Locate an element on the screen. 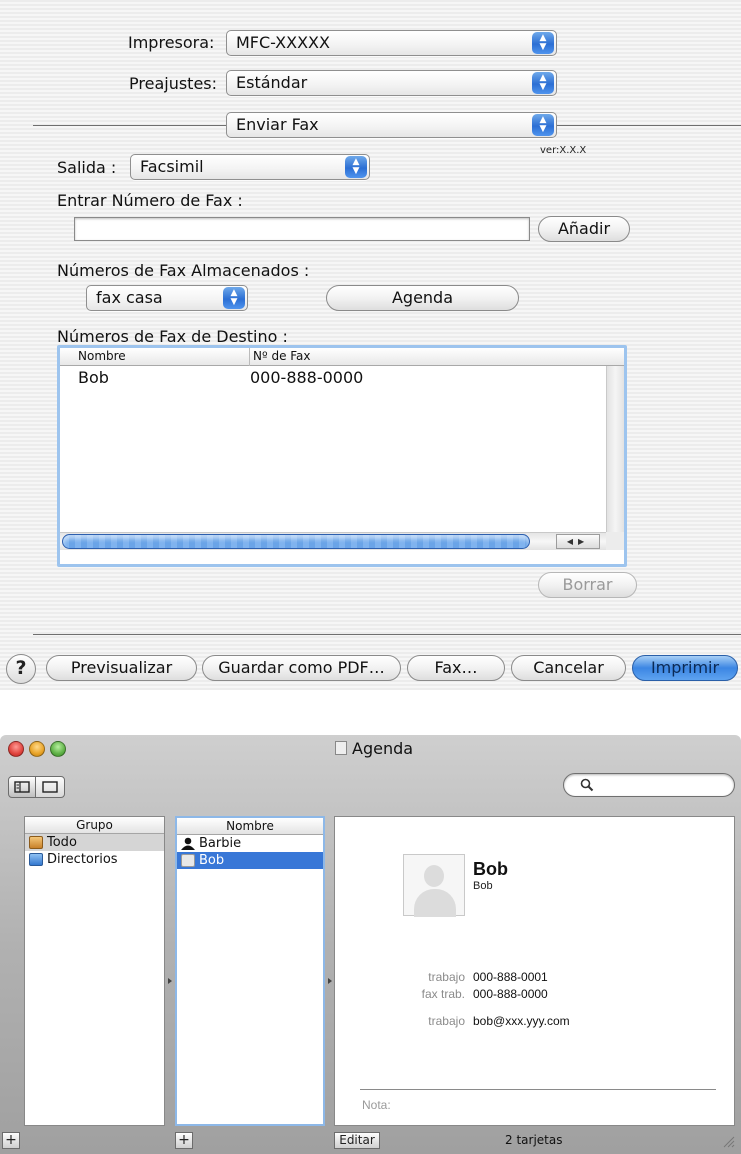 The height and width of the screenshot is (1154, 741). group-list: Grupo Todo Directorios is located at coordinates (94, 971).